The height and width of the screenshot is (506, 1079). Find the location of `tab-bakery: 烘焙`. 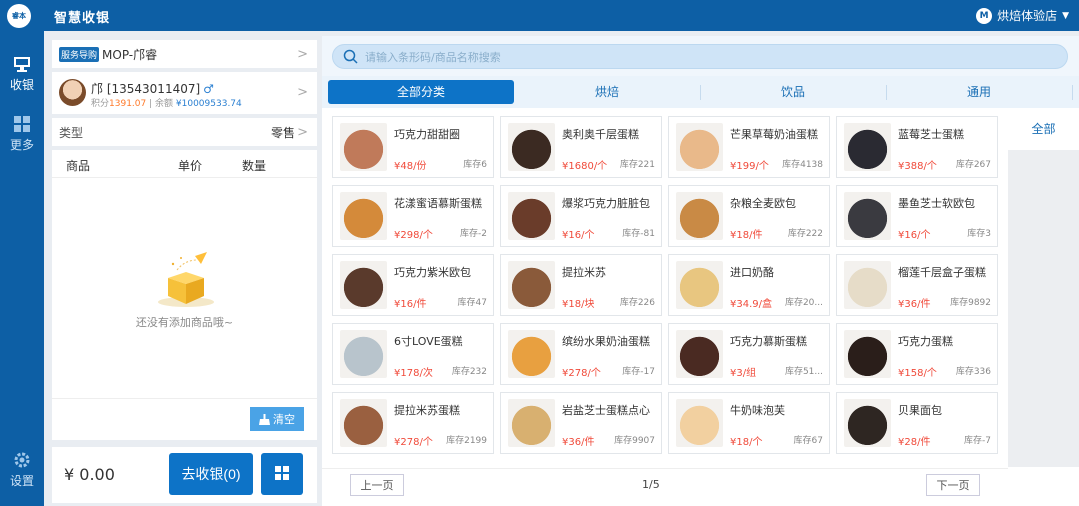

tab-bakery: 烘焙 is located at coordinates (607, 92).